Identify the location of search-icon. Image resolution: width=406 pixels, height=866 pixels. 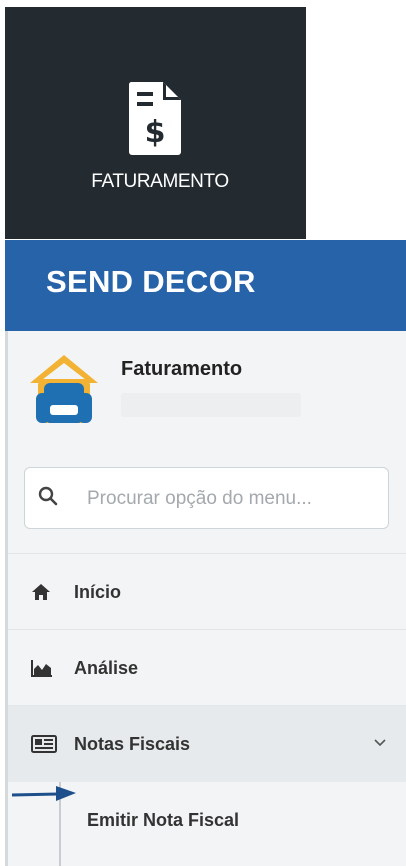
(48, 496).